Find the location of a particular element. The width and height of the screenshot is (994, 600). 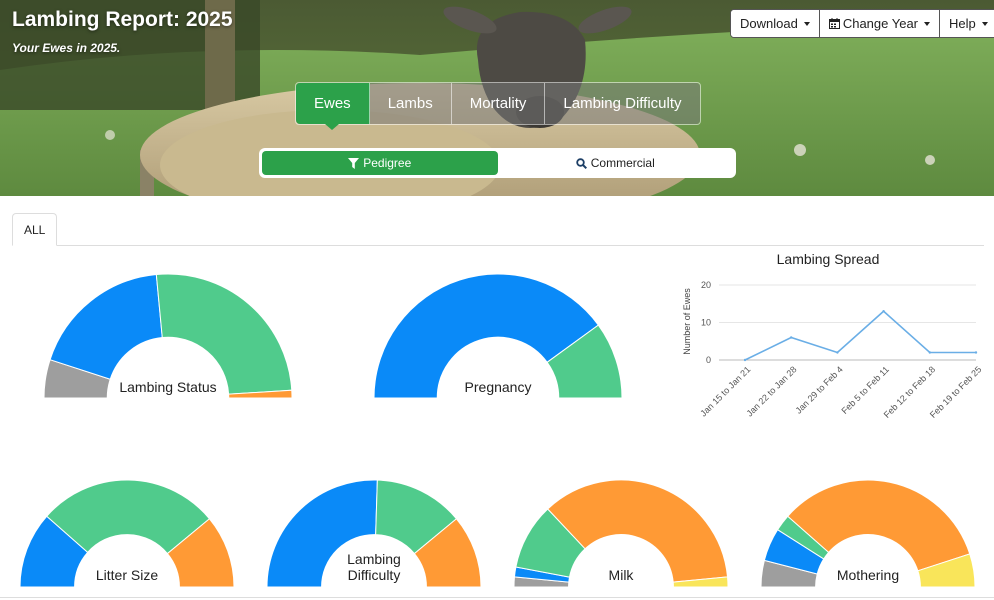

pedigree-button: Pedigree is located at coordinates (380, 163).